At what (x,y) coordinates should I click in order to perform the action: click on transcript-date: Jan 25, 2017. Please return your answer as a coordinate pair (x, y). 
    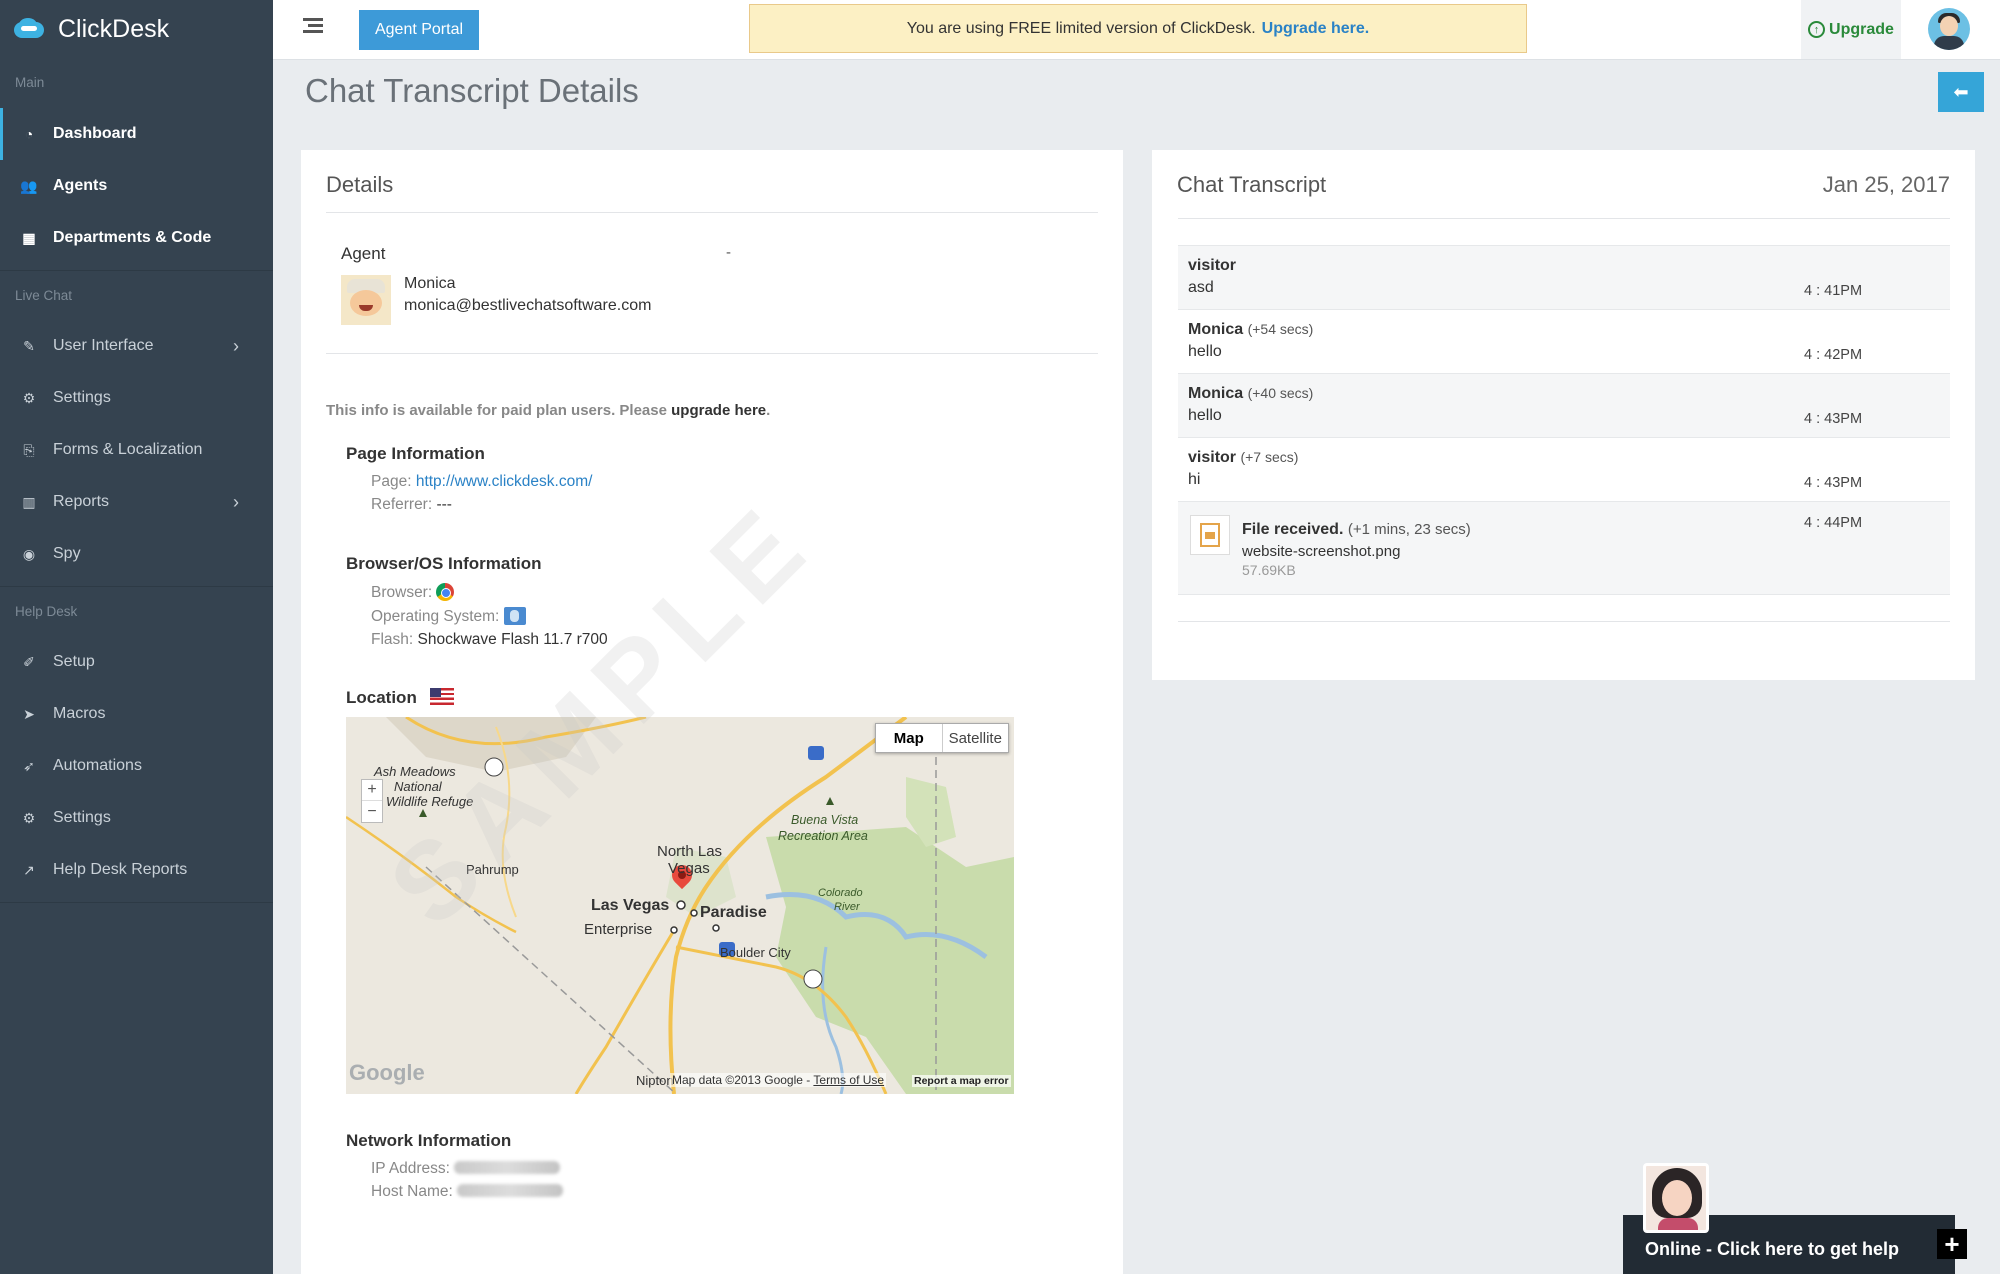
    Looking at the image, I should click on (1886, 184).